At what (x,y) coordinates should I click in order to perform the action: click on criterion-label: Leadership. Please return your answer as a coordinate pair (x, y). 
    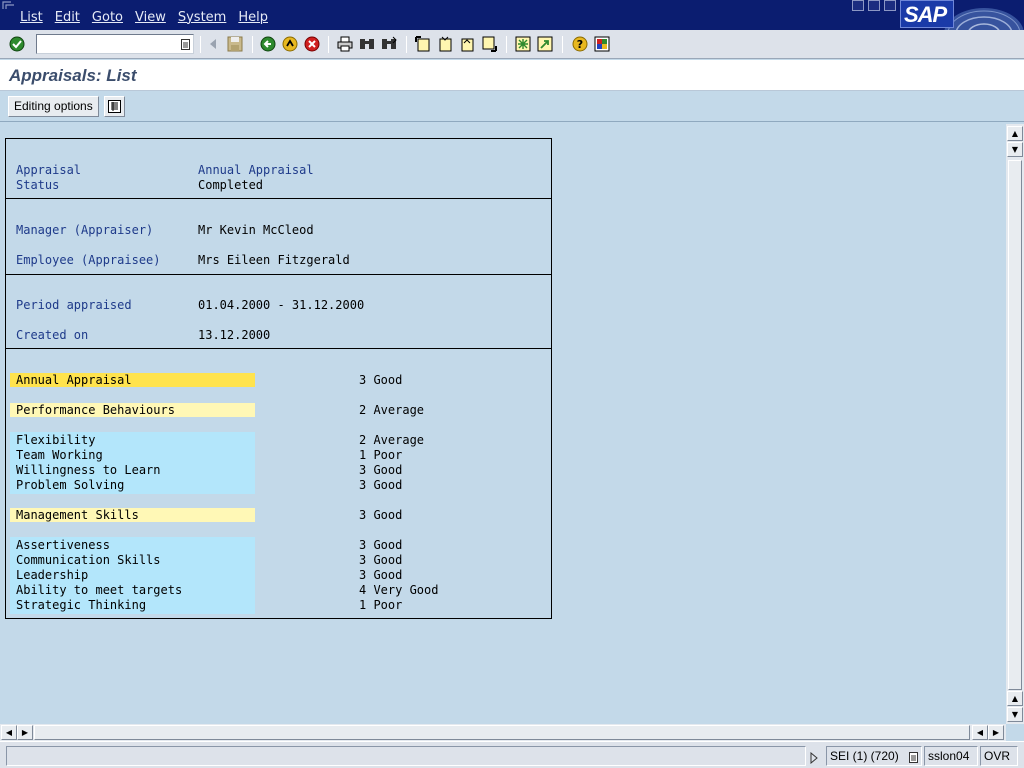
    Looking at the image, I should click on (52, 575).